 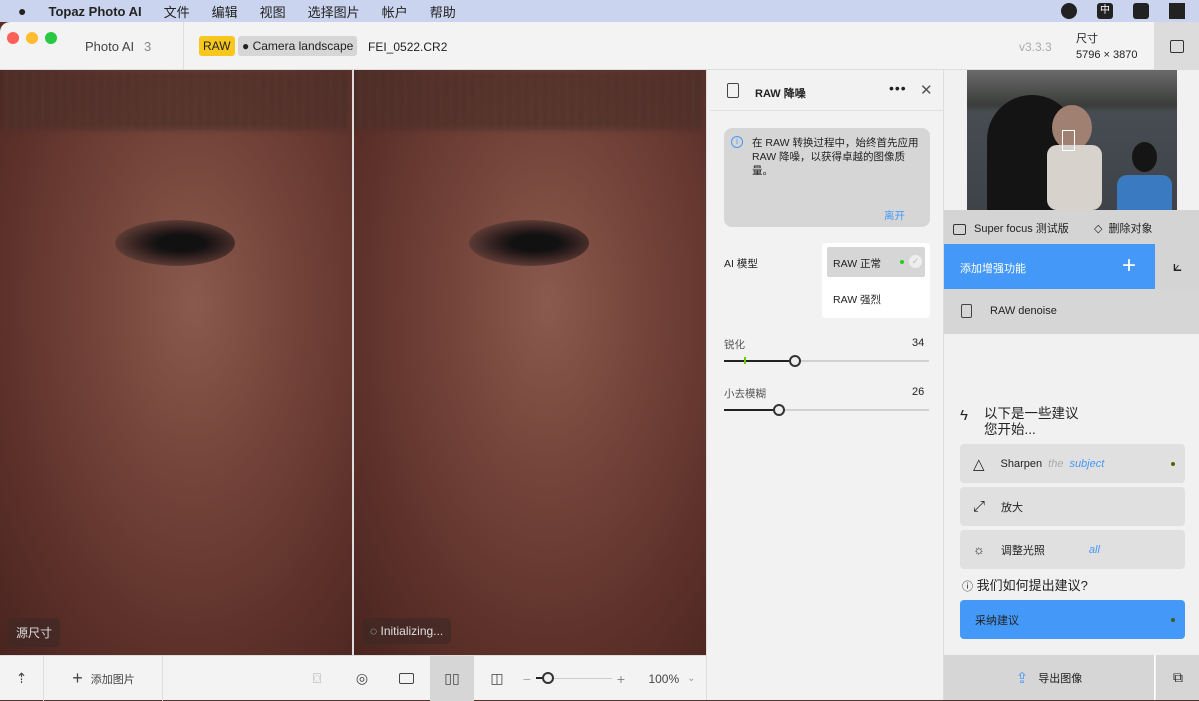 I want to click on panel-title: RAW 降噪, so click(x=780, y=94).